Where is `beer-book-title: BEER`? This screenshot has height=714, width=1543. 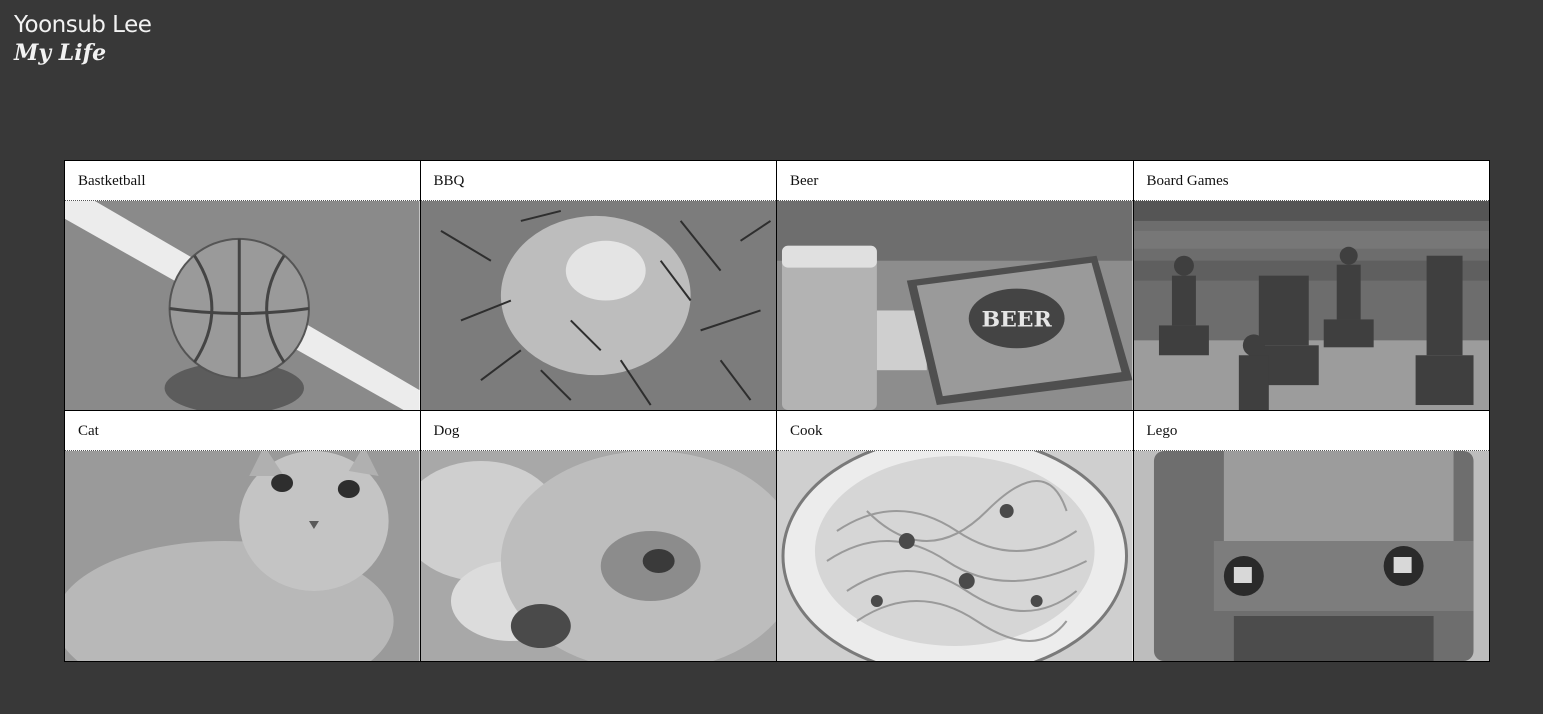 beer-book-title: BEER is located at coordinates (1017, 319).